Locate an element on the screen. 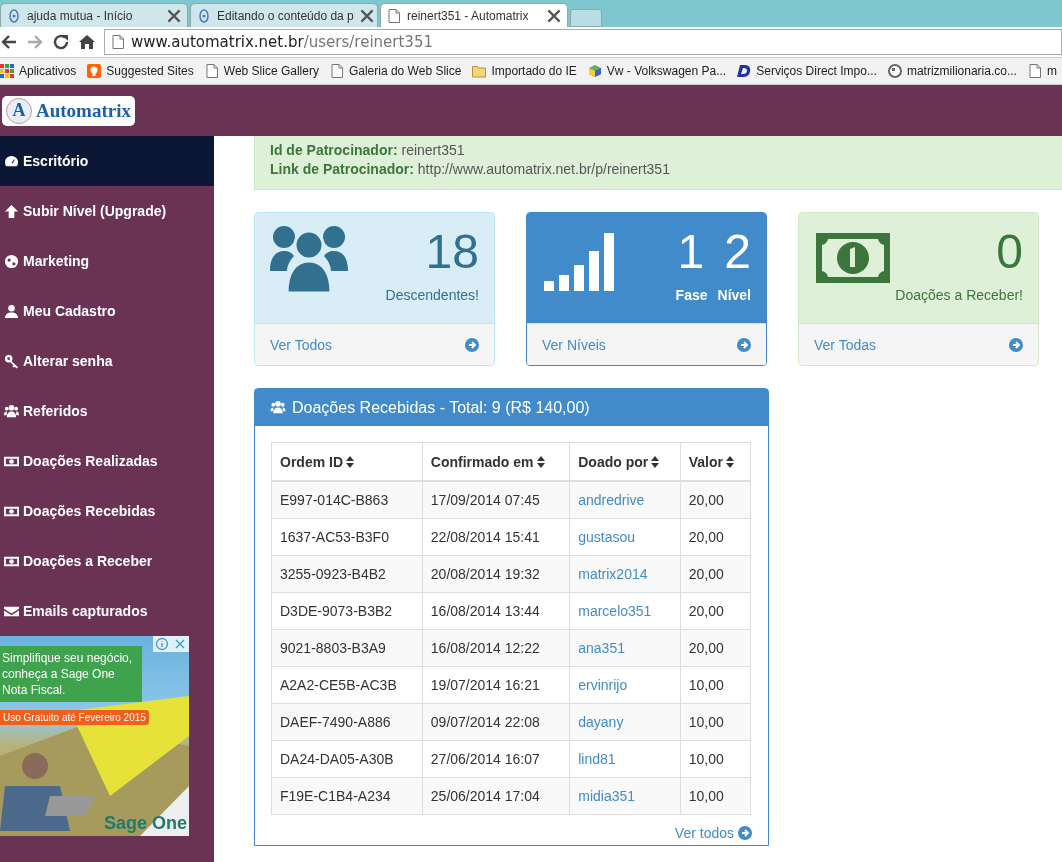 This screenshot has width=1062, height=862. stat-label: Nível is located at coordinates (734, 295).